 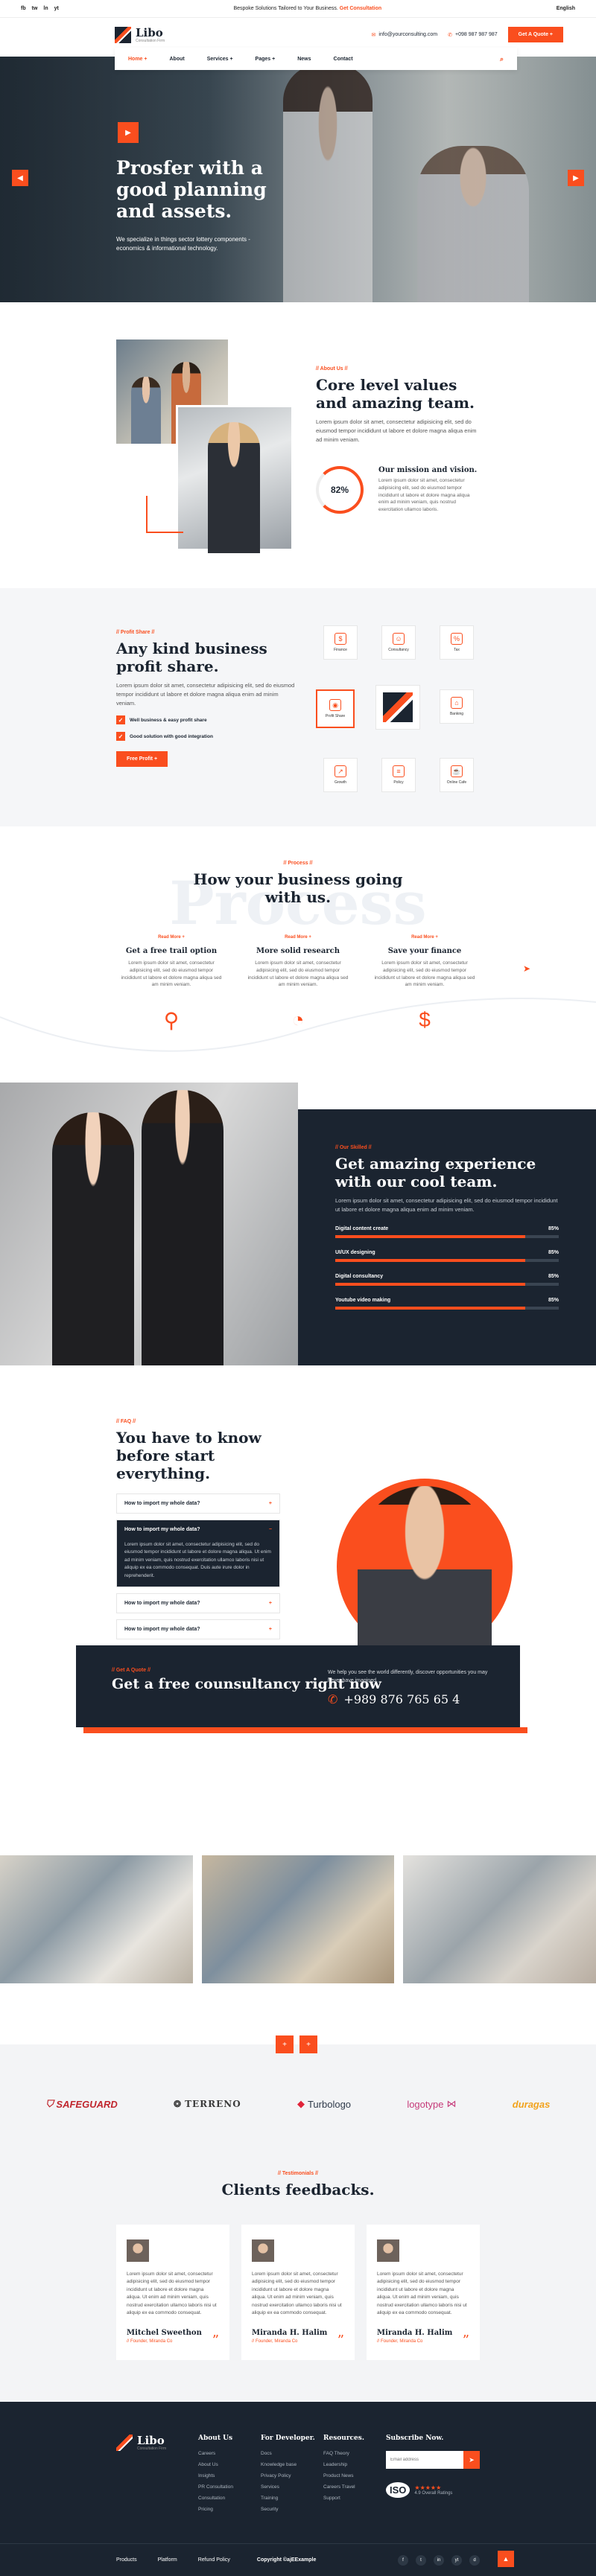 What do you see at coordinates (421, 2560) in the screenshot?
I see `twitter-icon: t` at bounding box center [421, 2560].